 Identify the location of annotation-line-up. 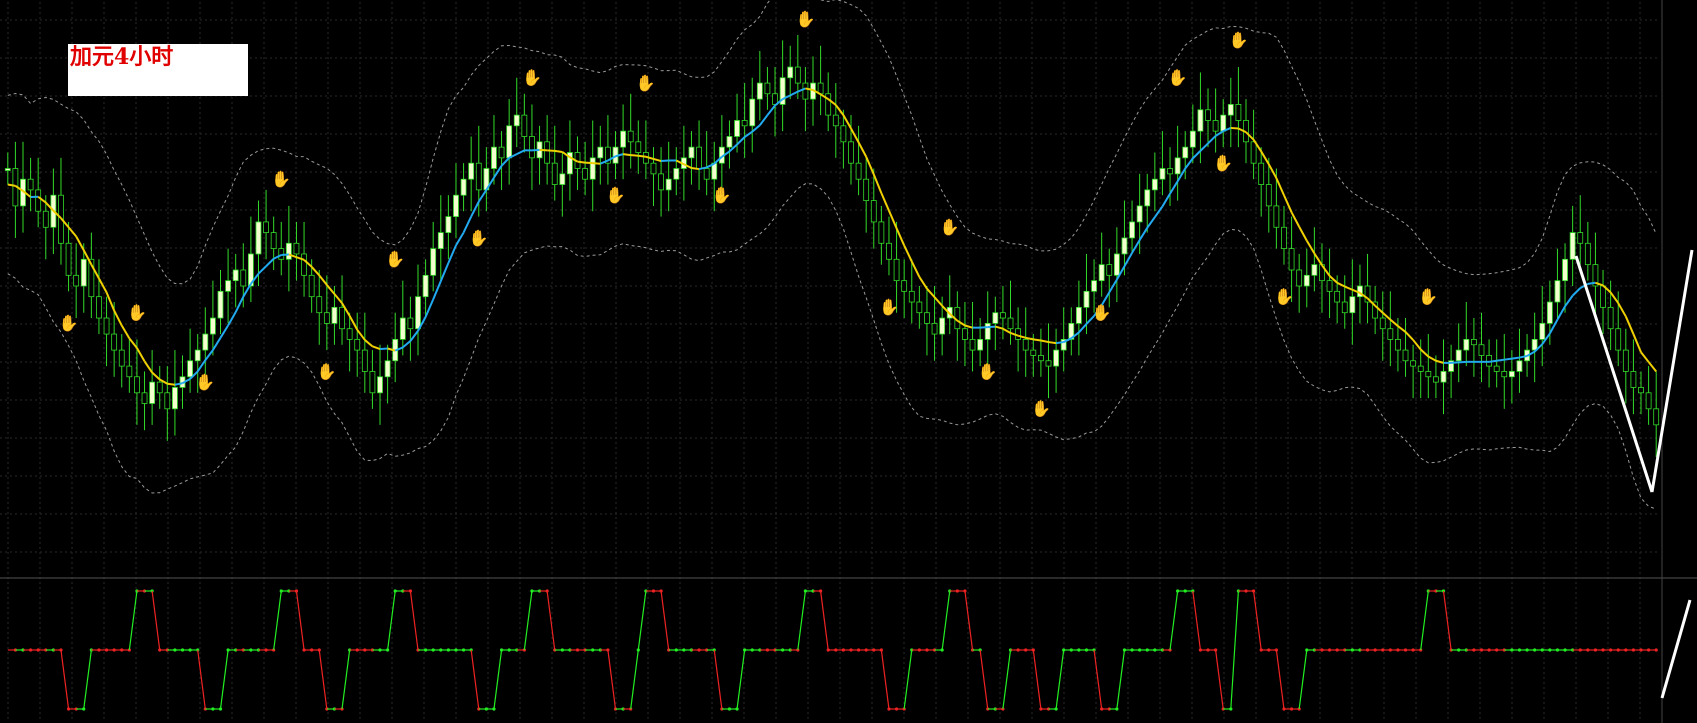
(1672, 371).